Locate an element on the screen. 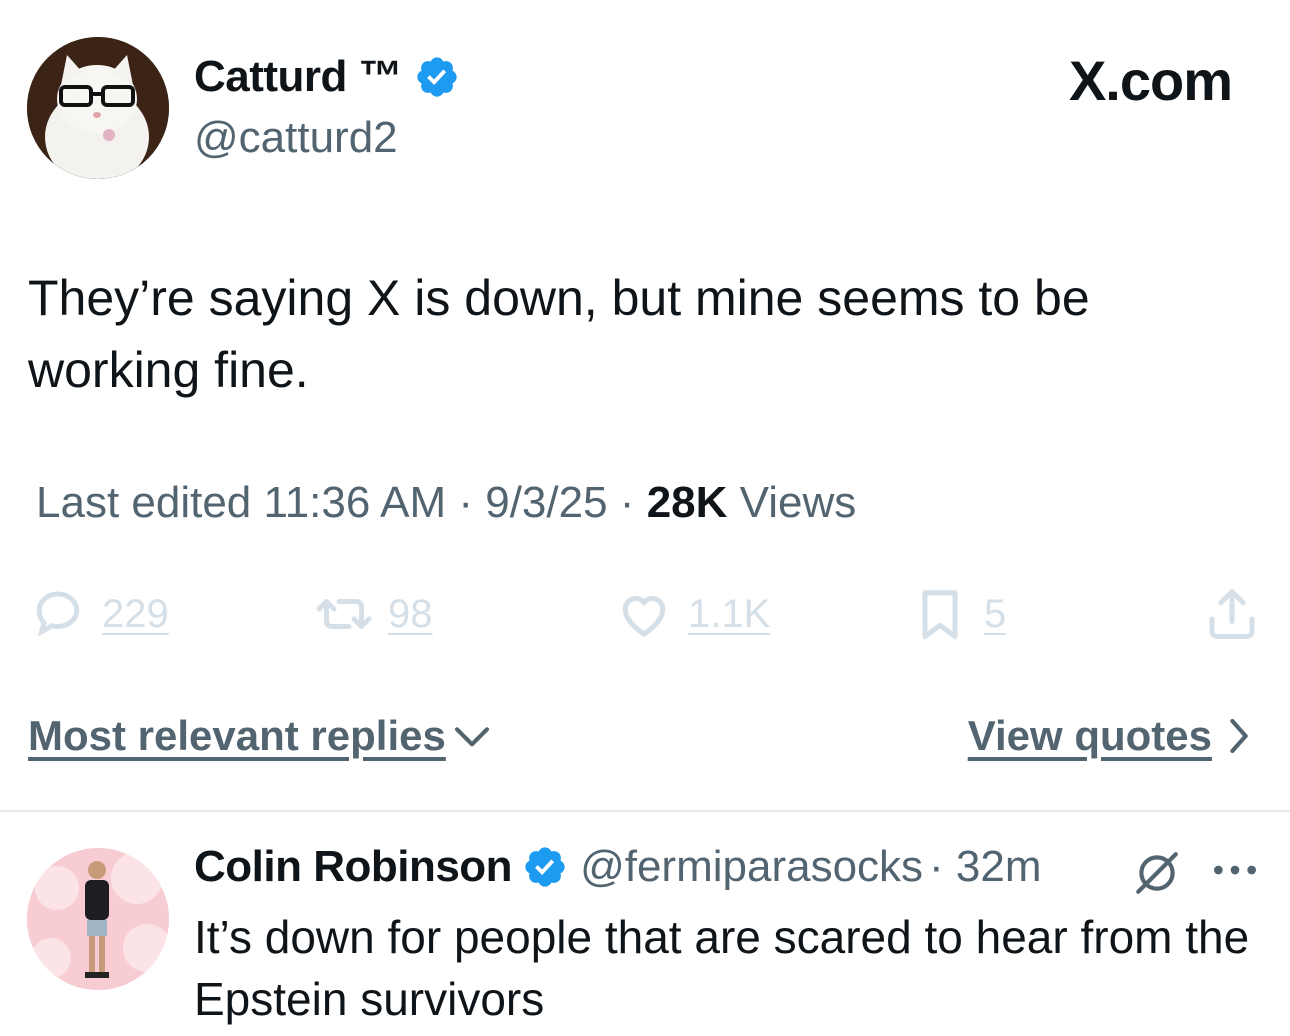 This screenshot has height=1036, width=1290. reply-icon is located at coordinates (58, 614).